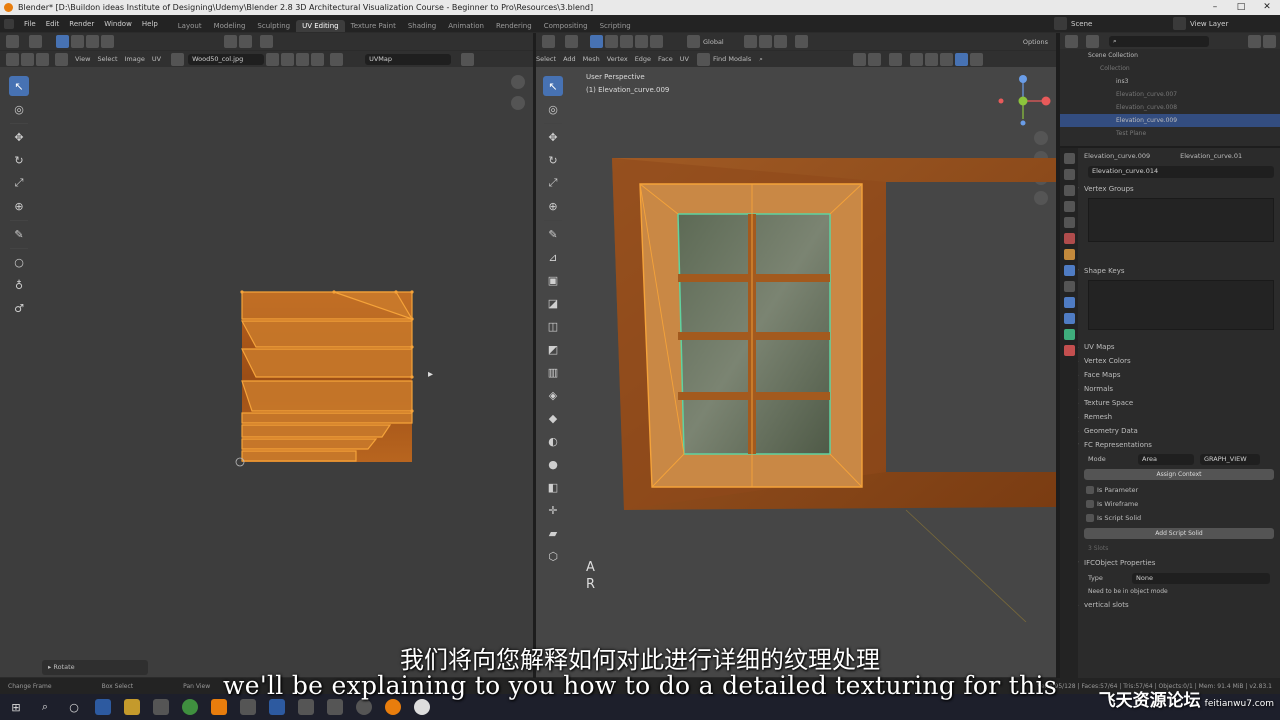  What do you see at coordinates (1170, 189) in the screenshot?
I see `panel-vertex-groups: Vertex Groups` at bounding box center [1170, 189].